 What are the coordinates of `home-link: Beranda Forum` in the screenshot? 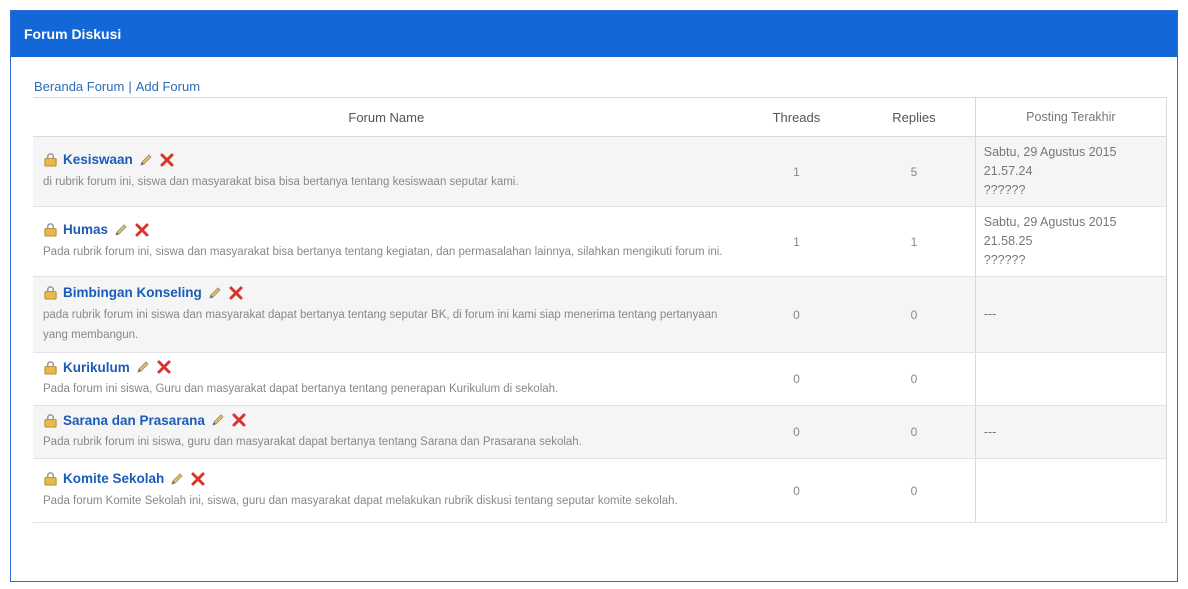 It's located at (79, 86).